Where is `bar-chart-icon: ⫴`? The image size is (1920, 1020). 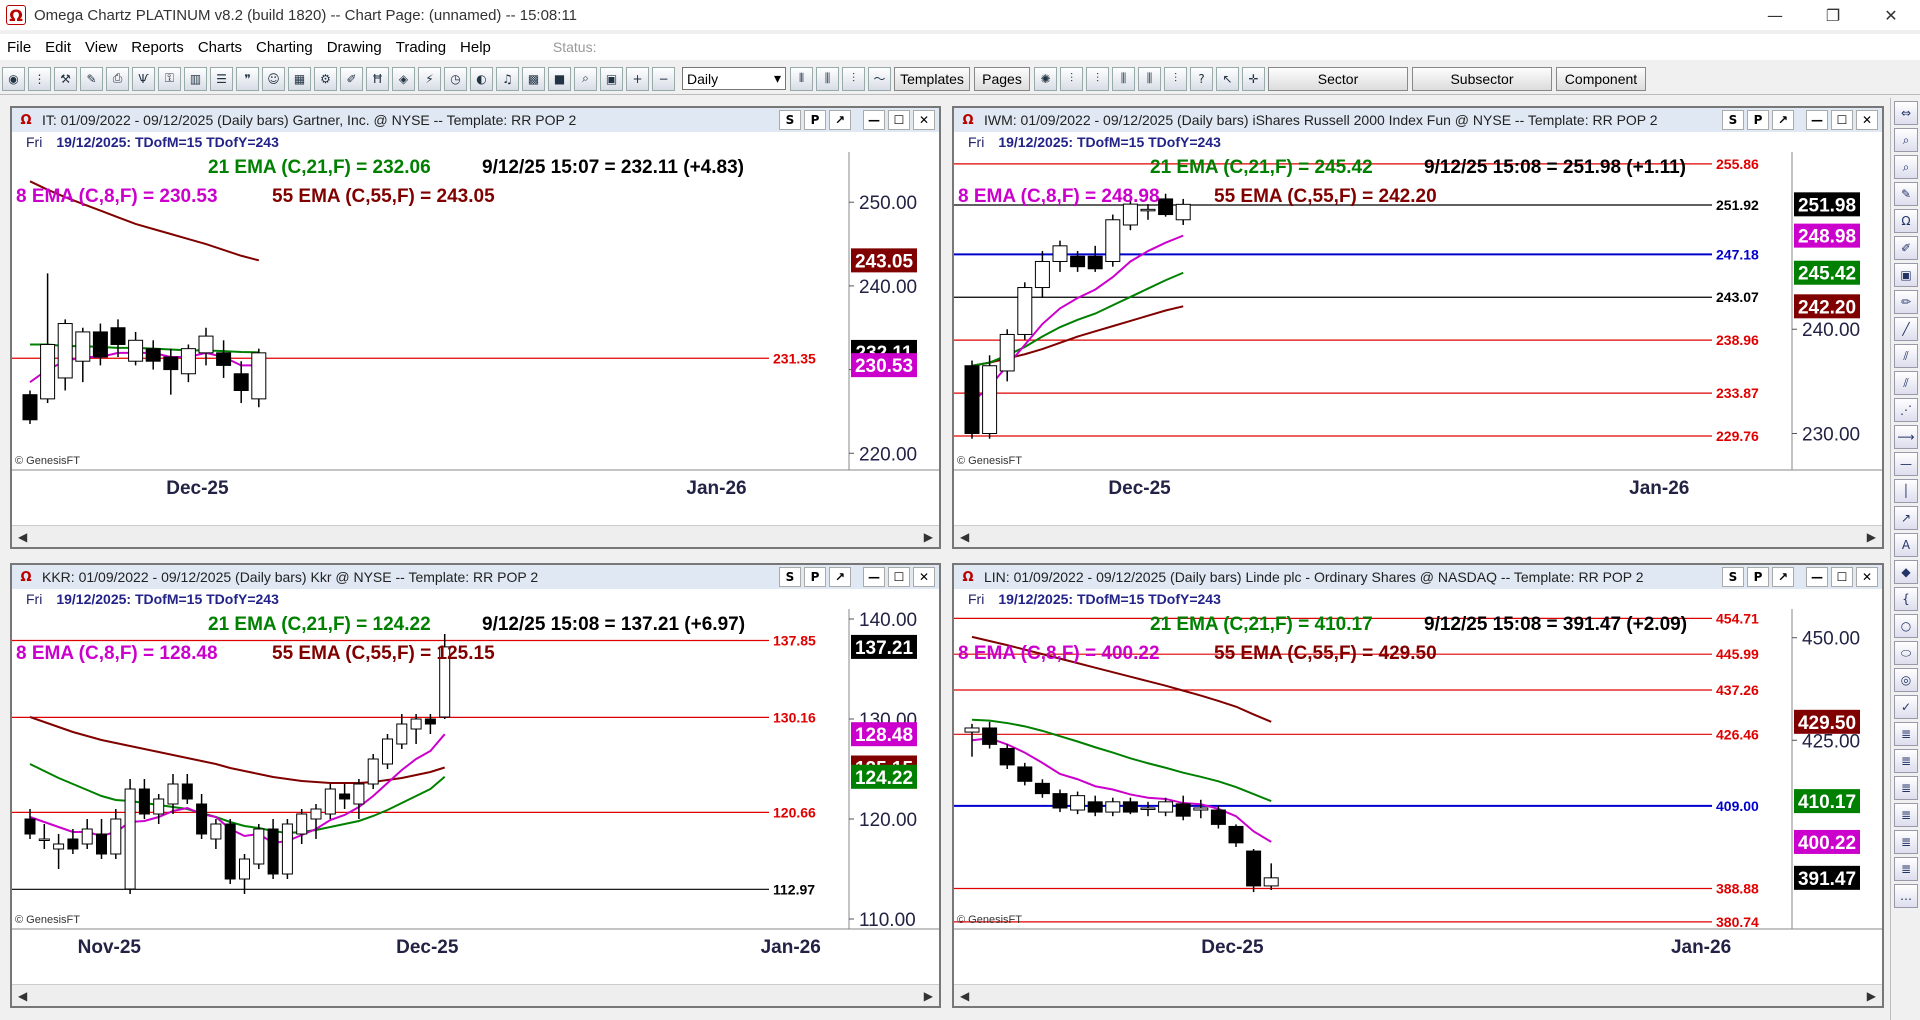 bar-chart-icon: ⫴ is located at coordinates (801, 78).